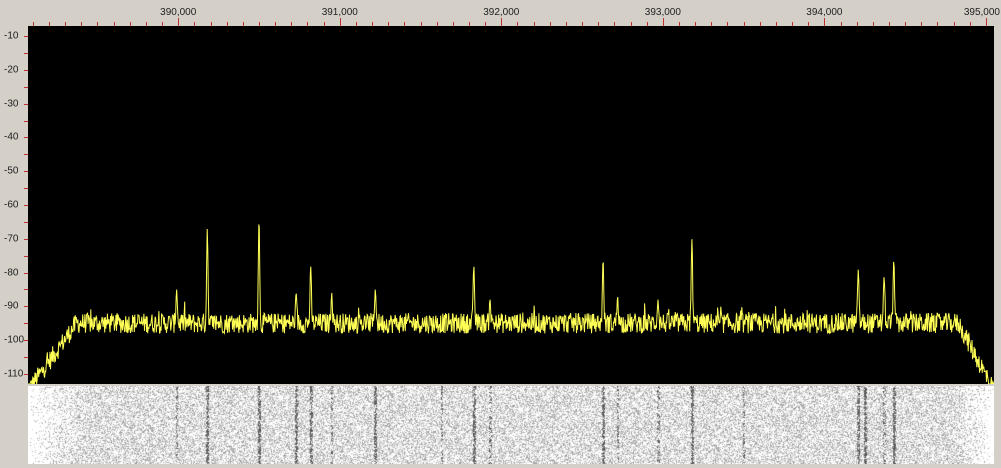 Image resolution: width=1001 pixels, height=468 pixels. Describe the element at coordinates (11, 137) in the screenshot. I see `level-tick-label: -40` at that location.